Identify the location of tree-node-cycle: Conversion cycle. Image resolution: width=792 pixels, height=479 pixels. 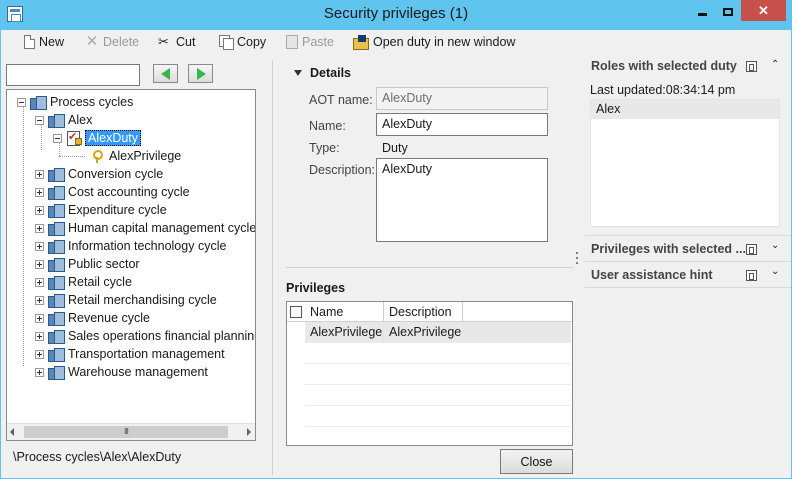
(99, 174).